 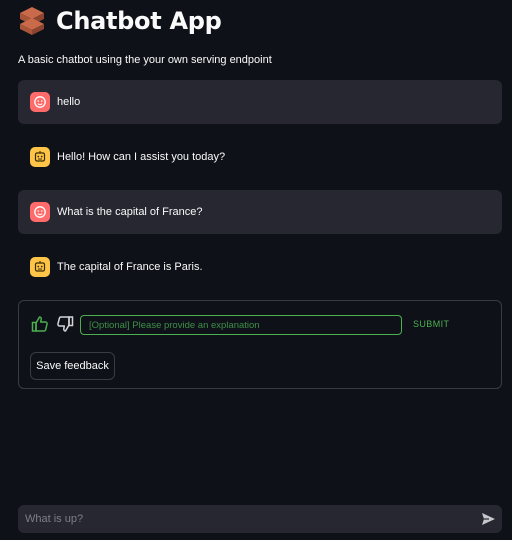 What do you see at coordinates (260, 212) in the screenshot?
I see `chat-message-user: What is the capital of France?` at bounding box center [260, 212].